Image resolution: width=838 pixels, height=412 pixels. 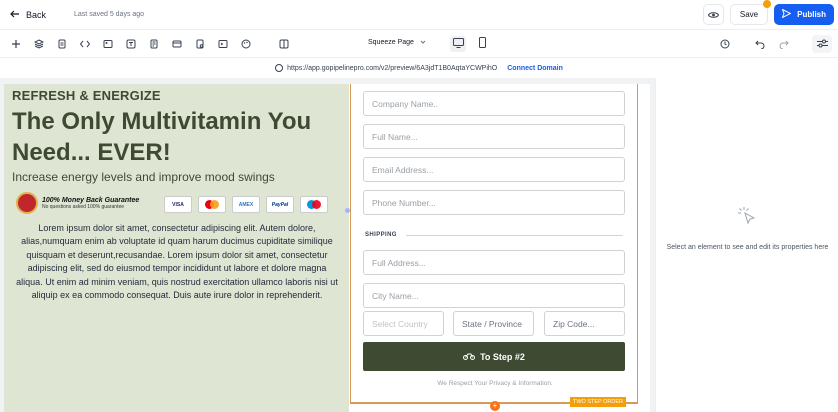 I want to click on next-step-label: To Step #2, so click(x=502, y=356).